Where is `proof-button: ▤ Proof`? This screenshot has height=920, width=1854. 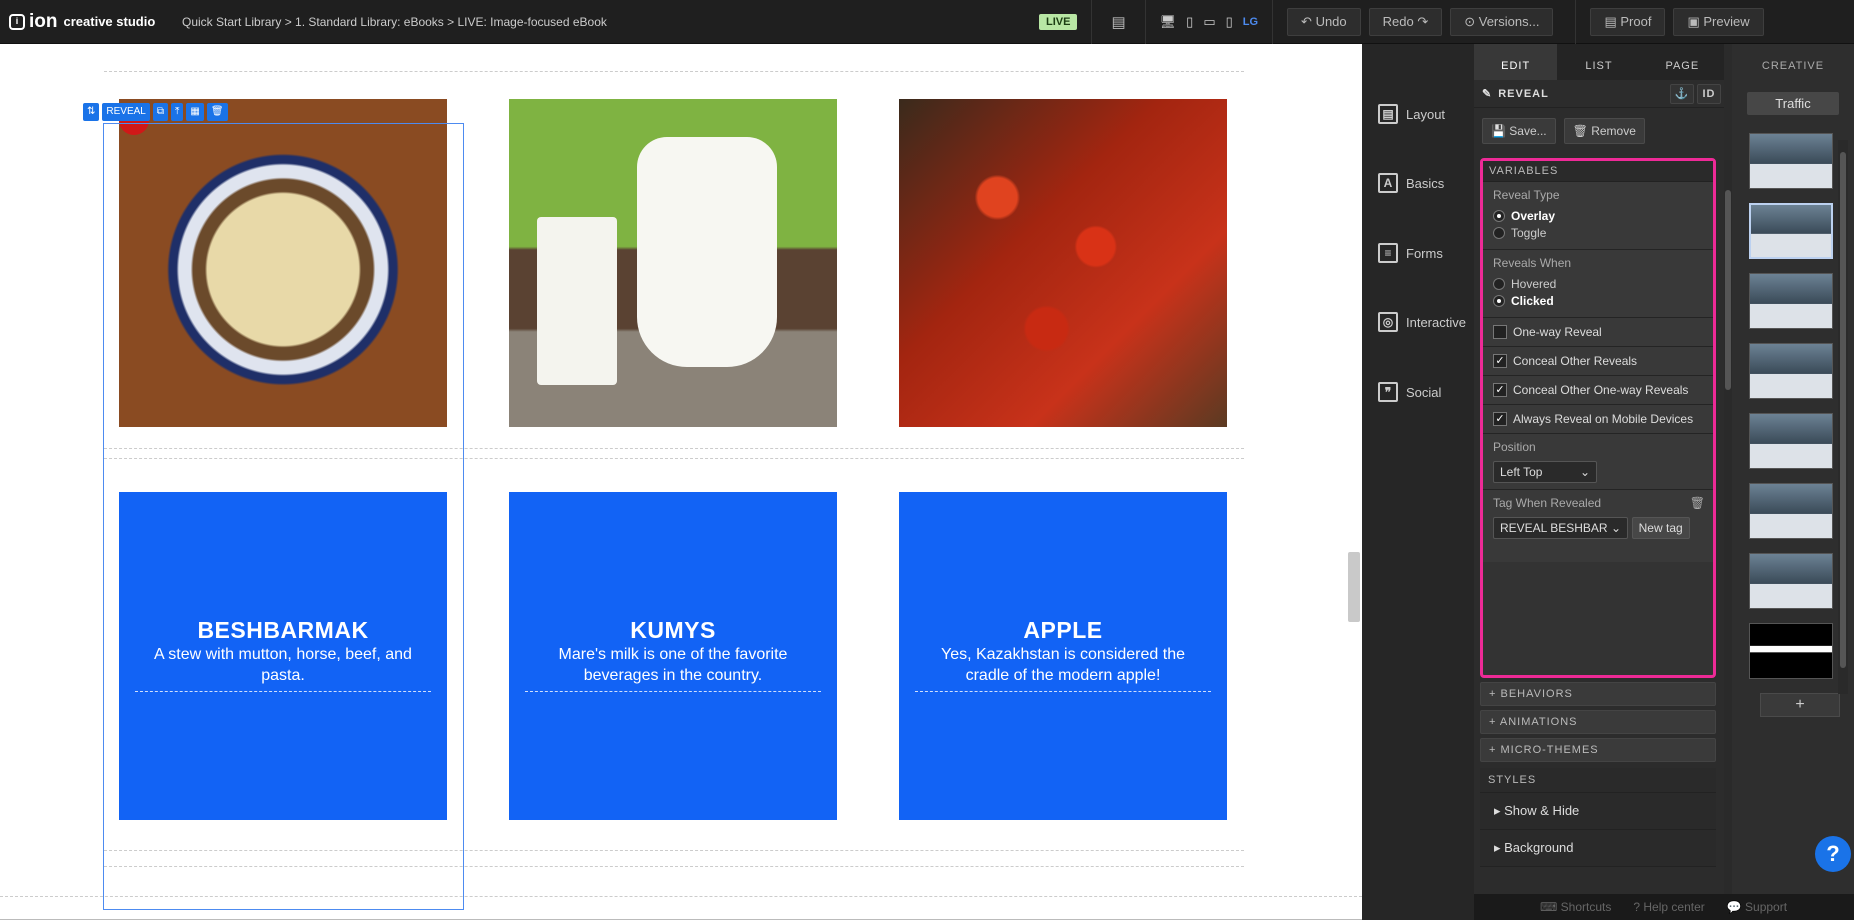
proof-button: ▤ Proof is located at coordinates (1628, 21).